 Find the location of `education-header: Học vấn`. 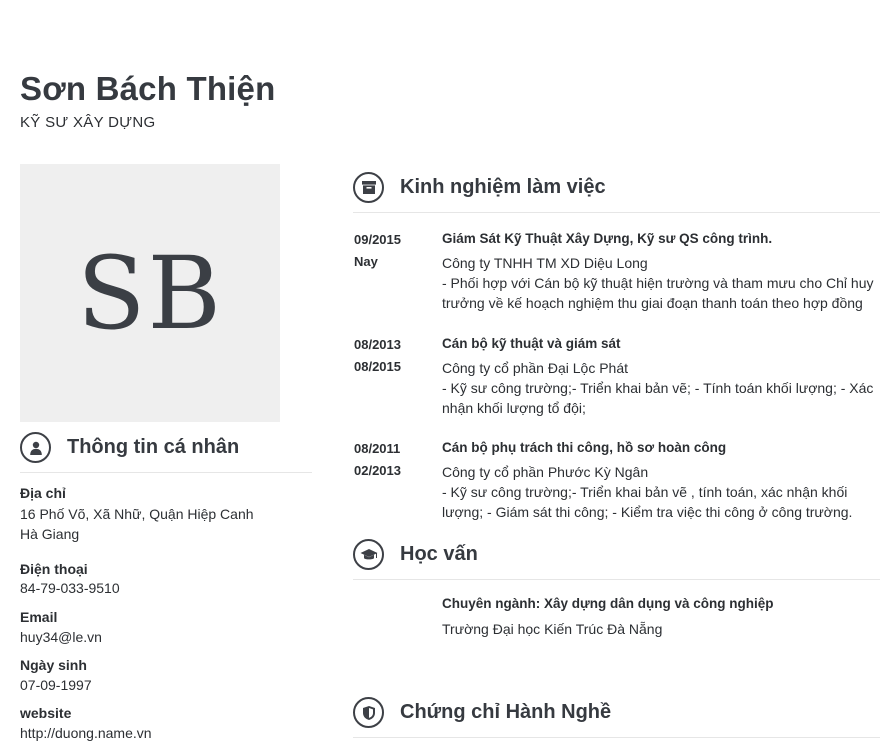

education-header: Học vấn is located at coordinates (415, 554).